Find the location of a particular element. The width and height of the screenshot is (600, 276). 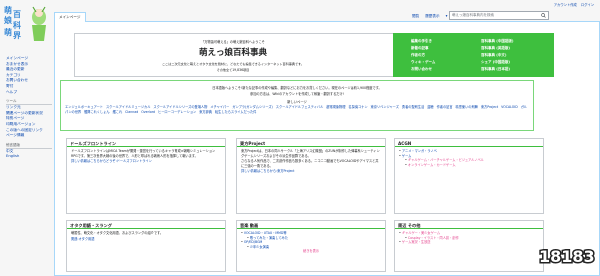

tab-main-page: メインページ is located at coordinates (70, 17).